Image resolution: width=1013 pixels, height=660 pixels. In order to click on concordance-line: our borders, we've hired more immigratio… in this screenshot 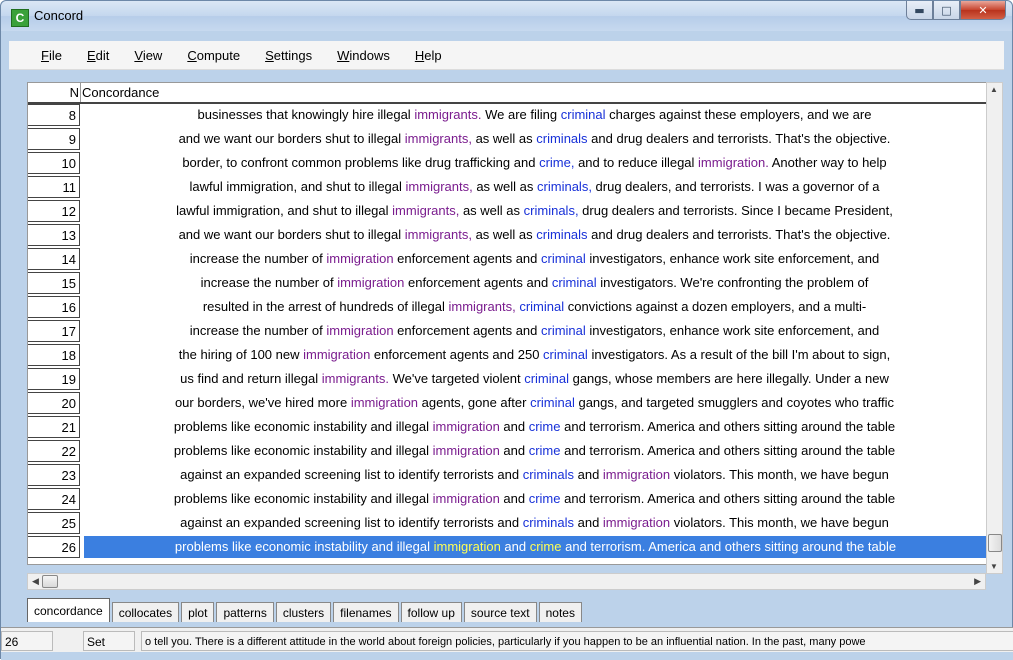, I will do `click(534, 403)`.